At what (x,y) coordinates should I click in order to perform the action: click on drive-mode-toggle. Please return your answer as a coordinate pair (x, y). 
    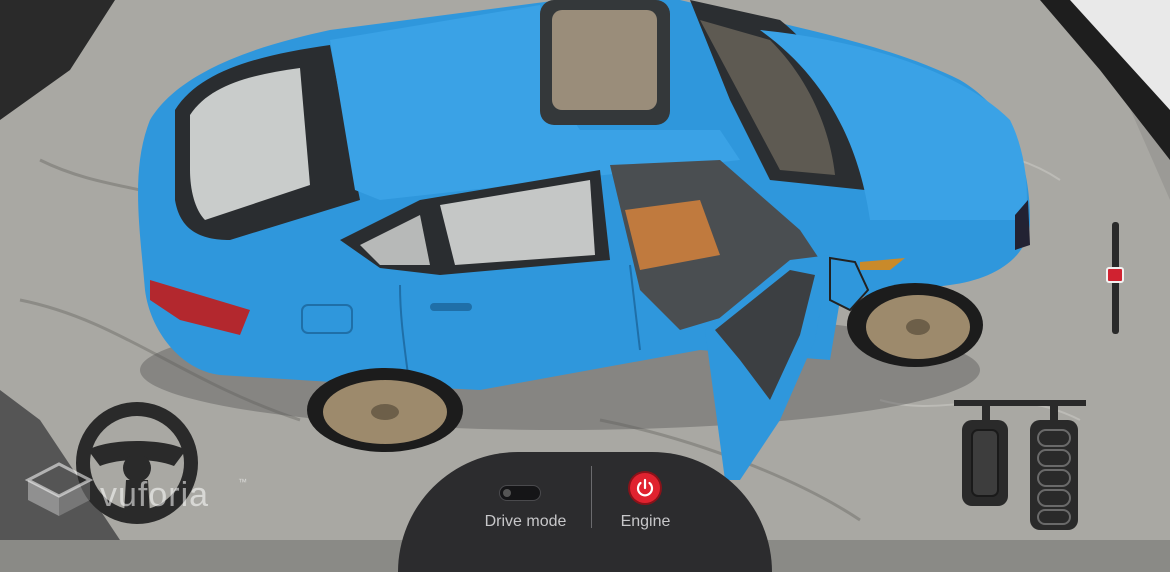
    Looking at the image, I should click on (520, 493).